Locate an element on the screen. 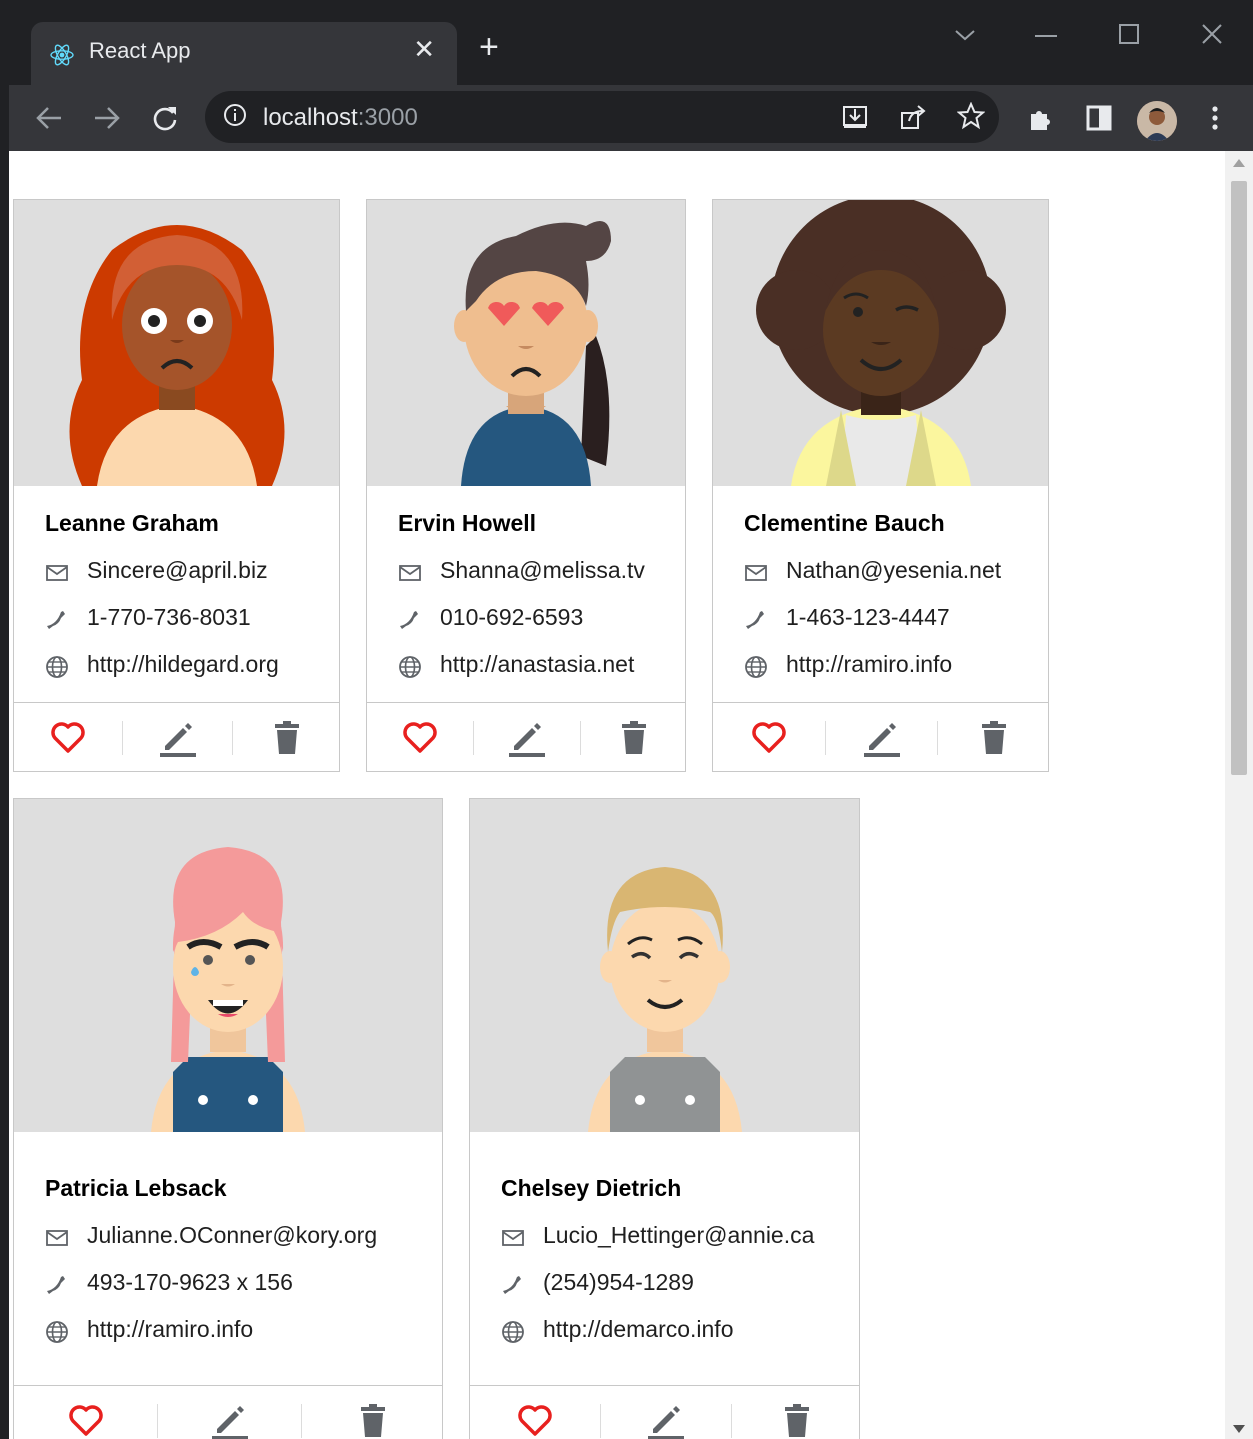 The image size is (1253, 1439). user-phone: (254)954-1289 is located at coordinates (618, 1282).